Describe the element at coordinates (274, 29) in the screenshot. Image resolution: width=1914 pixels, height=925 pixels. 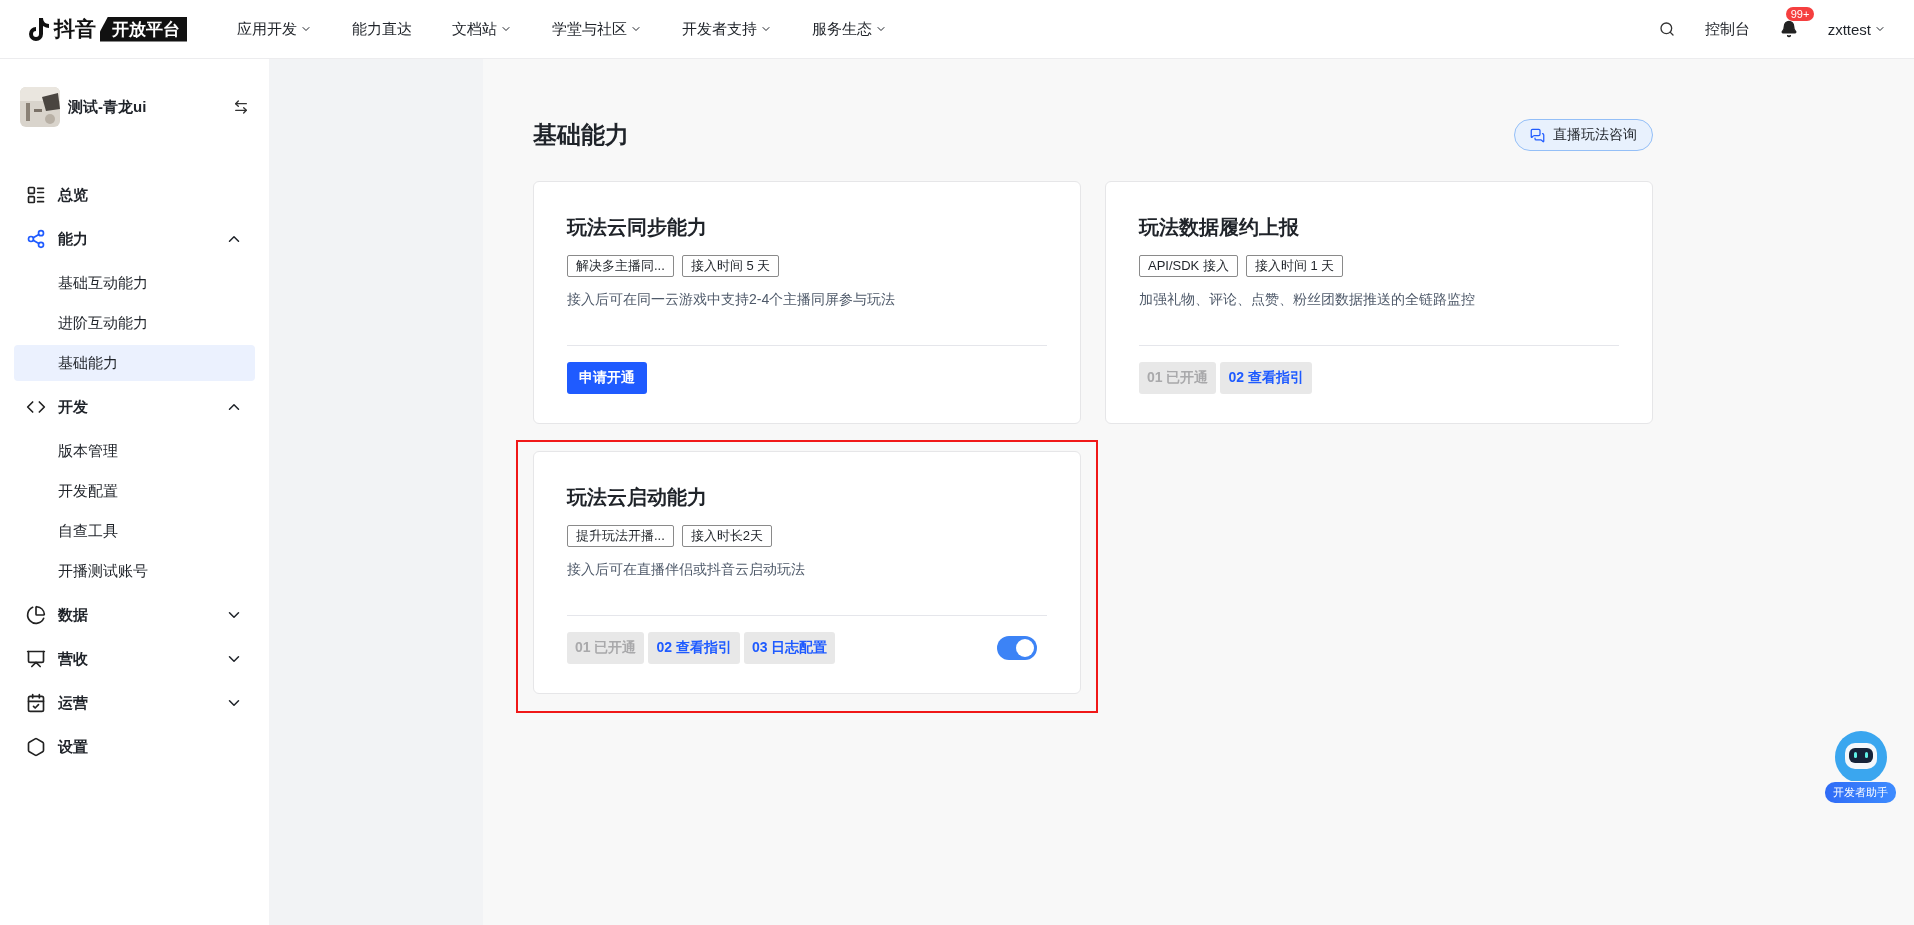
I see `nav-item: 应用开发` at that location.